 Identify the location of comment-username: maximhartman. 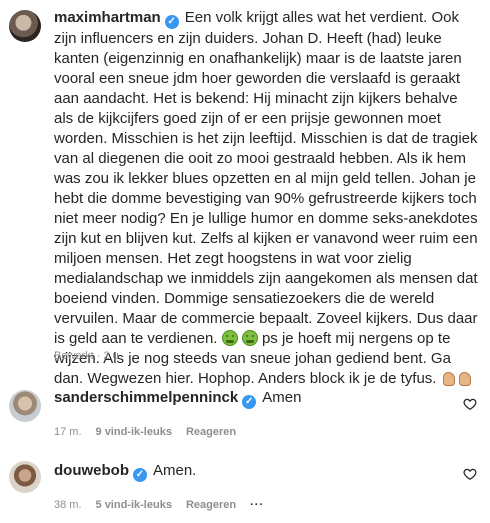
(107, 17).